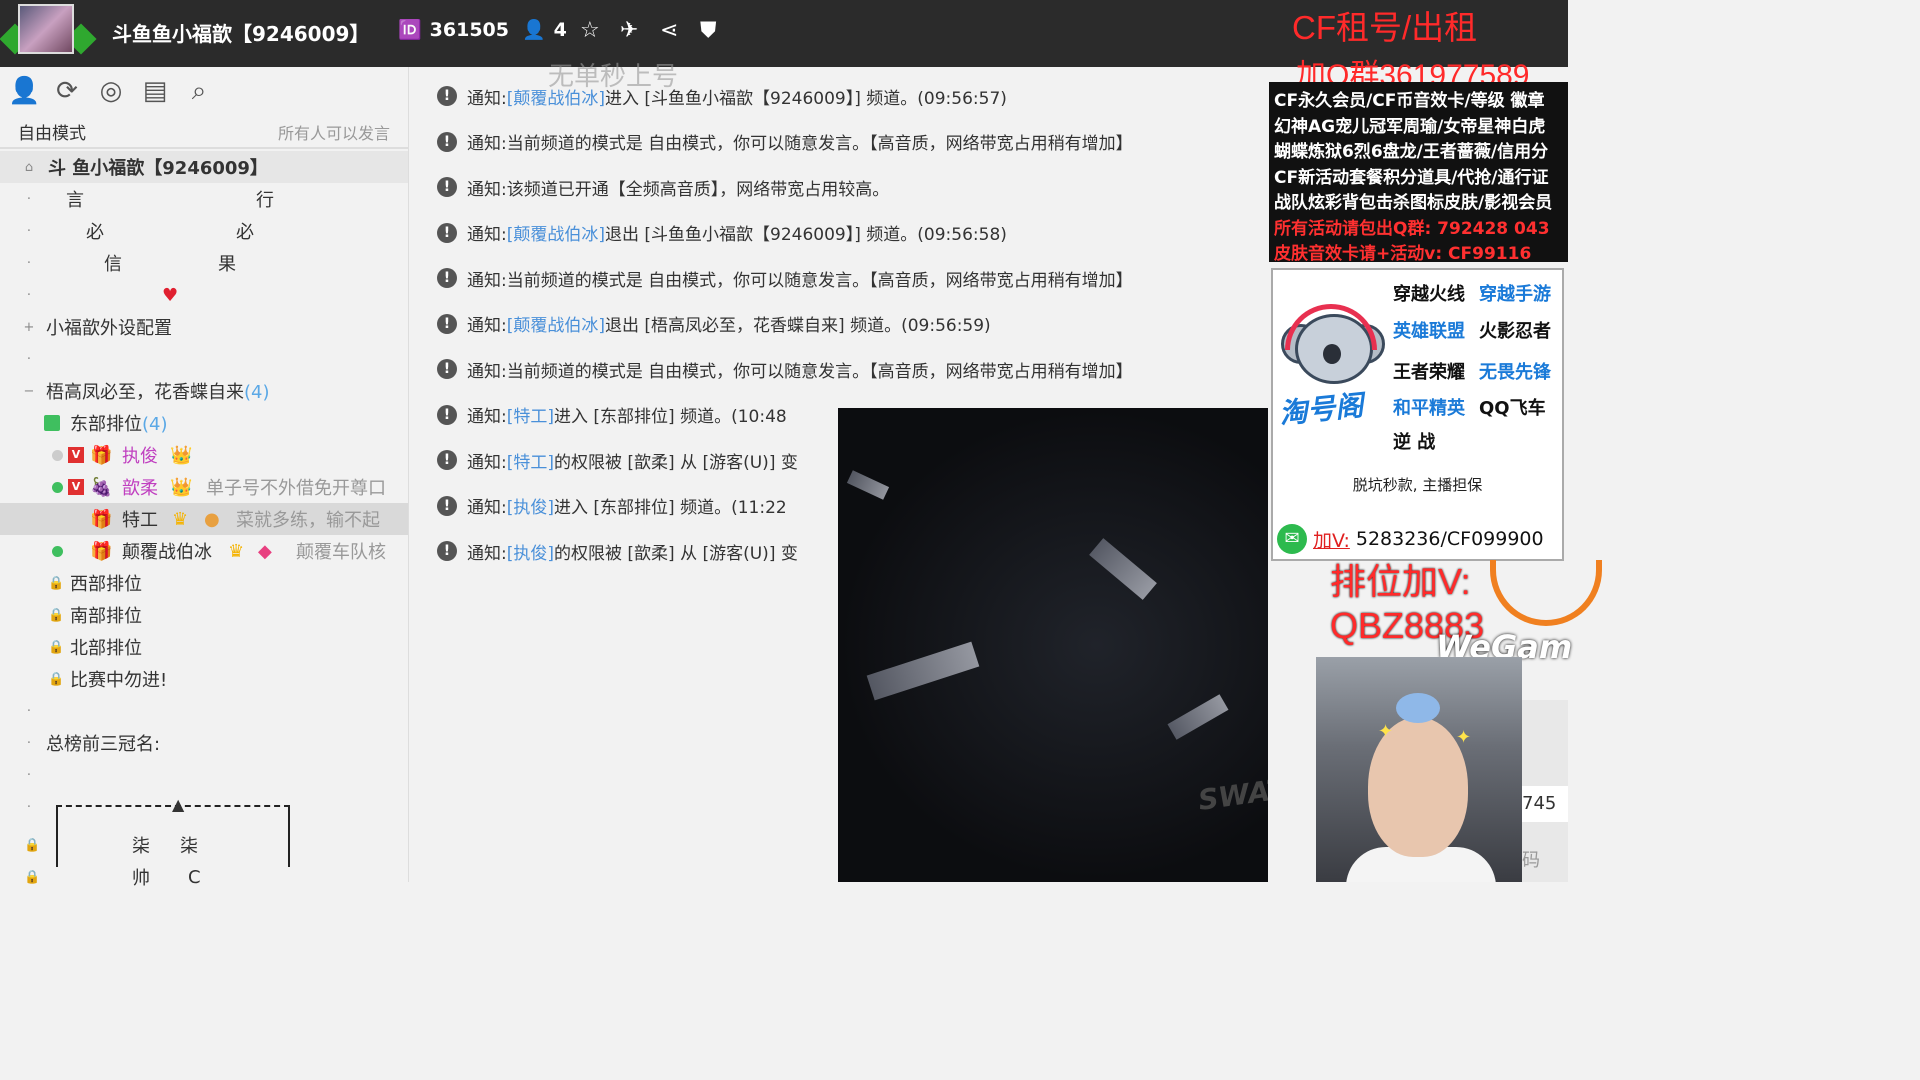  What do you see at coordinates (204, 615) in the screenshot?
I see `tree-item-south: 🔒 南部排位` at bounding box center [204, 615].